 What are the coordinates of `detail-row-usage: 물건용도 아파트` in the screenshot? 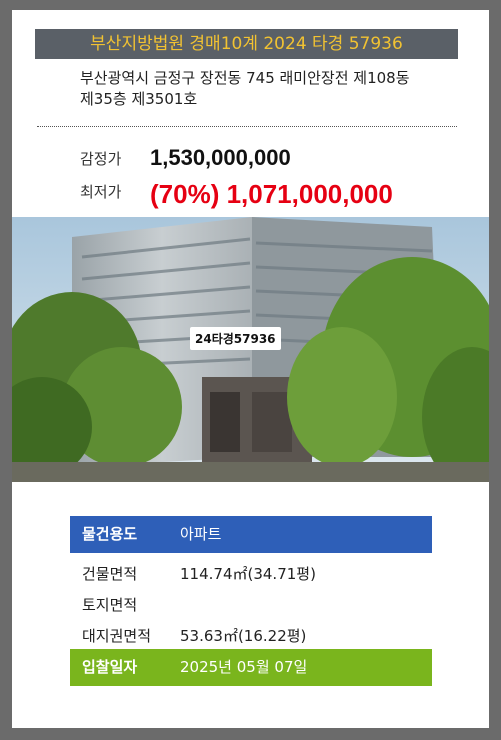 It's located at (251, 534).